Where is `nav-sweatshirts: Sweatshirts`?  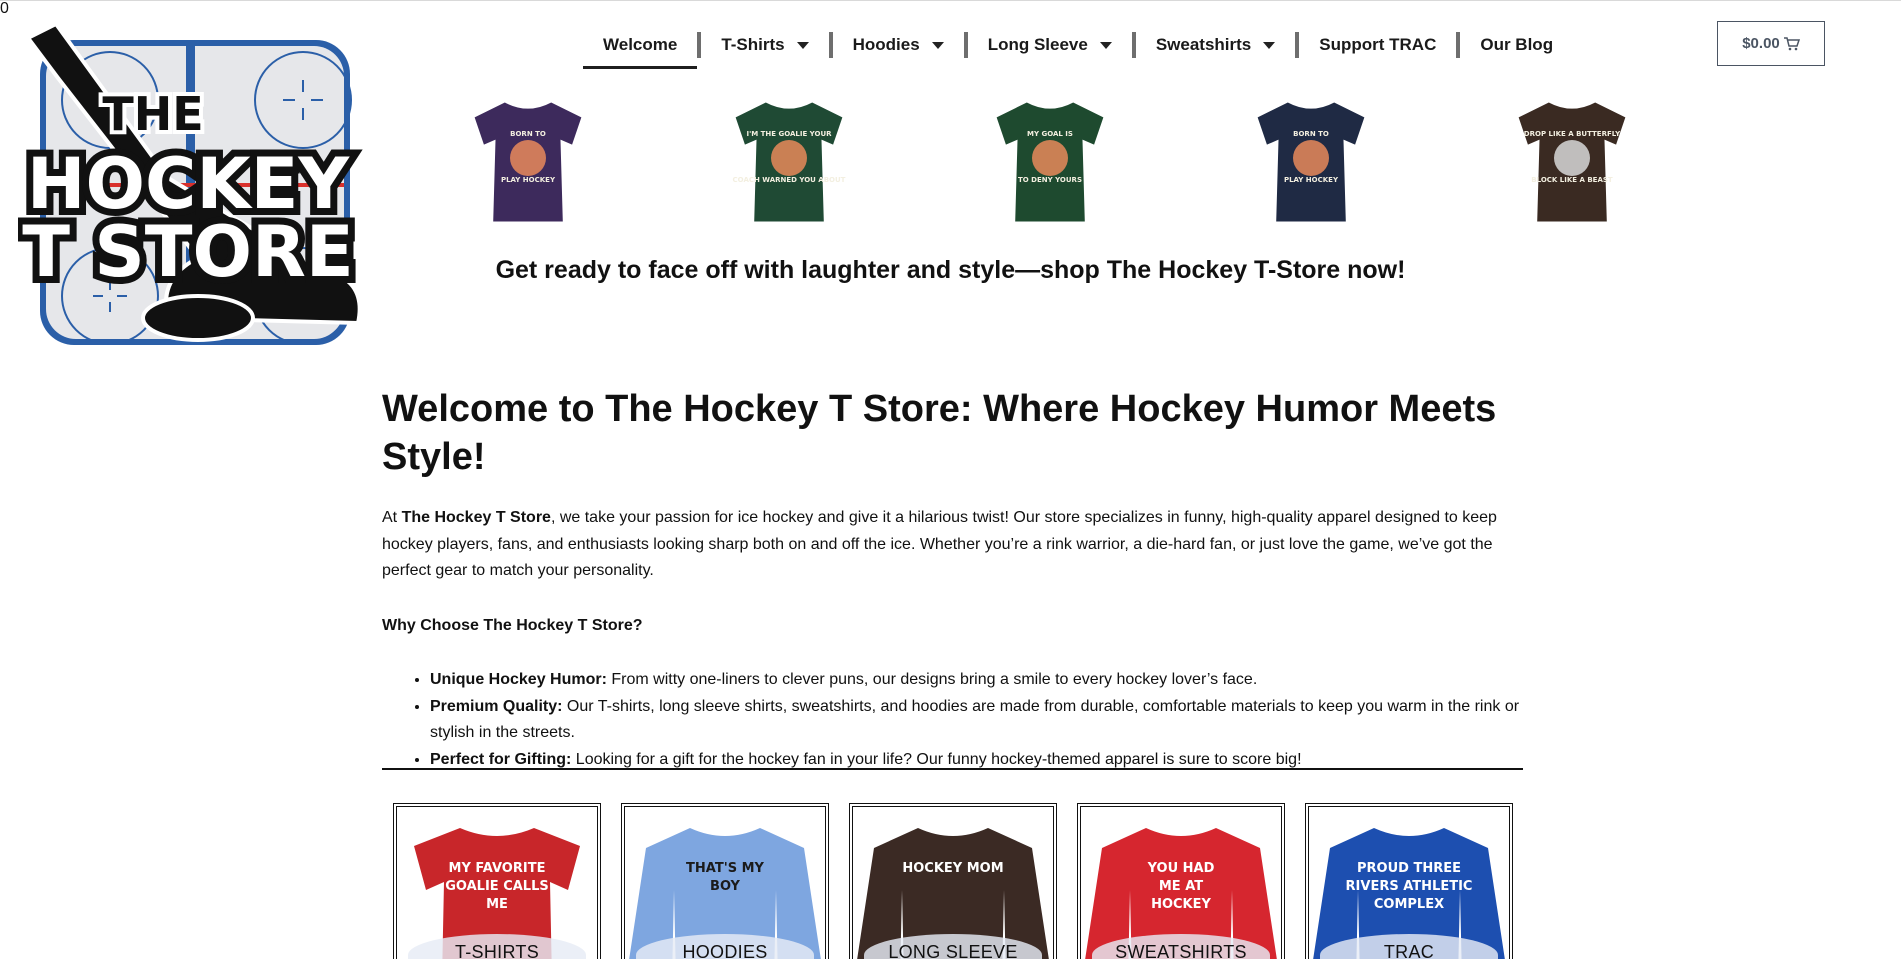
nav-sweatshirts: Sweatshirts is located at coordinates (1215, 45).